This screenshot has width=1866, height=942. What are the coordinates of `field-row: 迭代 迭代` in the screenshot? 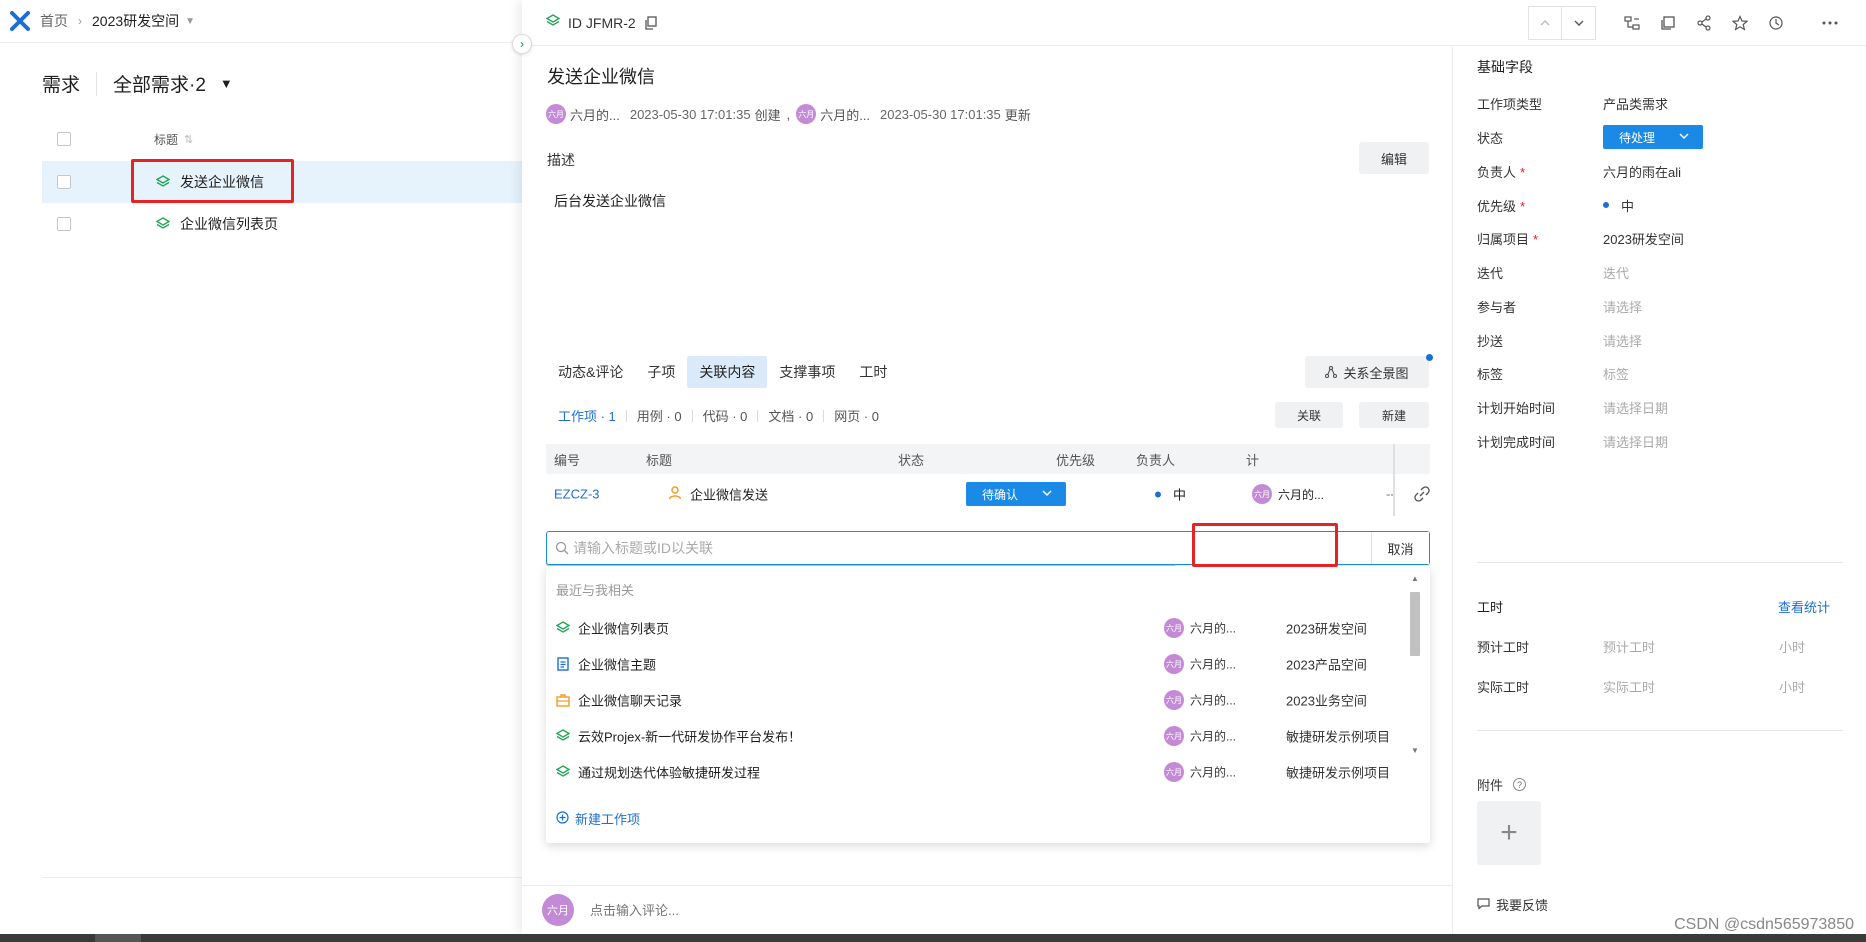 It's located at (1662, 272).